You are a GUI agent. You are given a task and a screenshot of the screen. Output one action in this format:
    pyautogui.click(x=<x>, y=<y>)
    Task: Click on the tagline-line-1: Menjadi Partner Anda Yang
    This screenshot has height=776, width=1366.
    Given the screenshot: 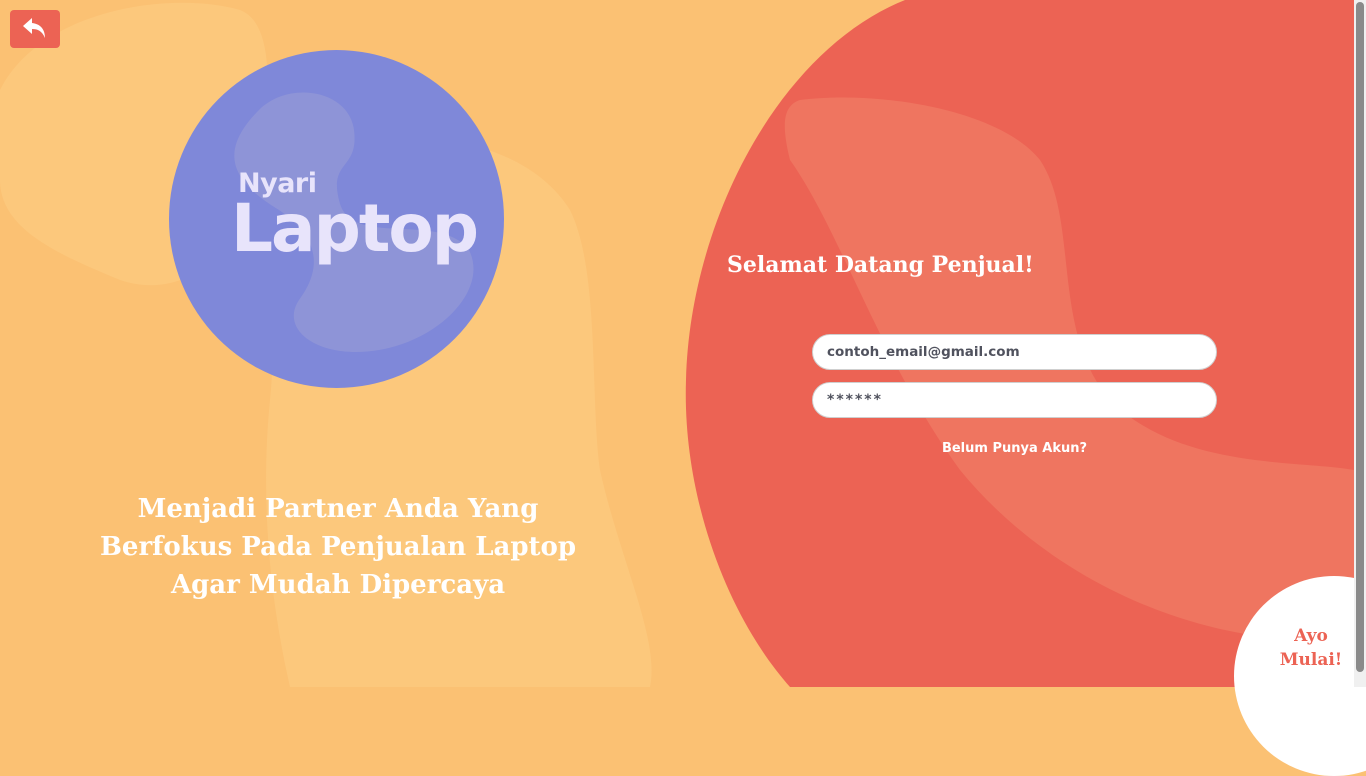 What is the action you would take?
    pyautogui.click(x=338, y=509)
    